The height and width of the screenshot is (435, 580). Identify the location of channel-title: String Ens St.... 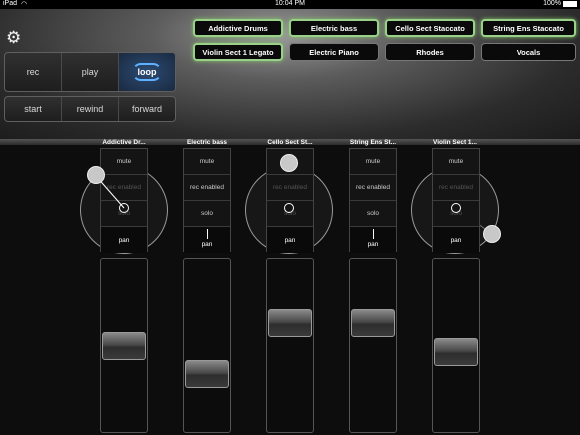
(373, 142).